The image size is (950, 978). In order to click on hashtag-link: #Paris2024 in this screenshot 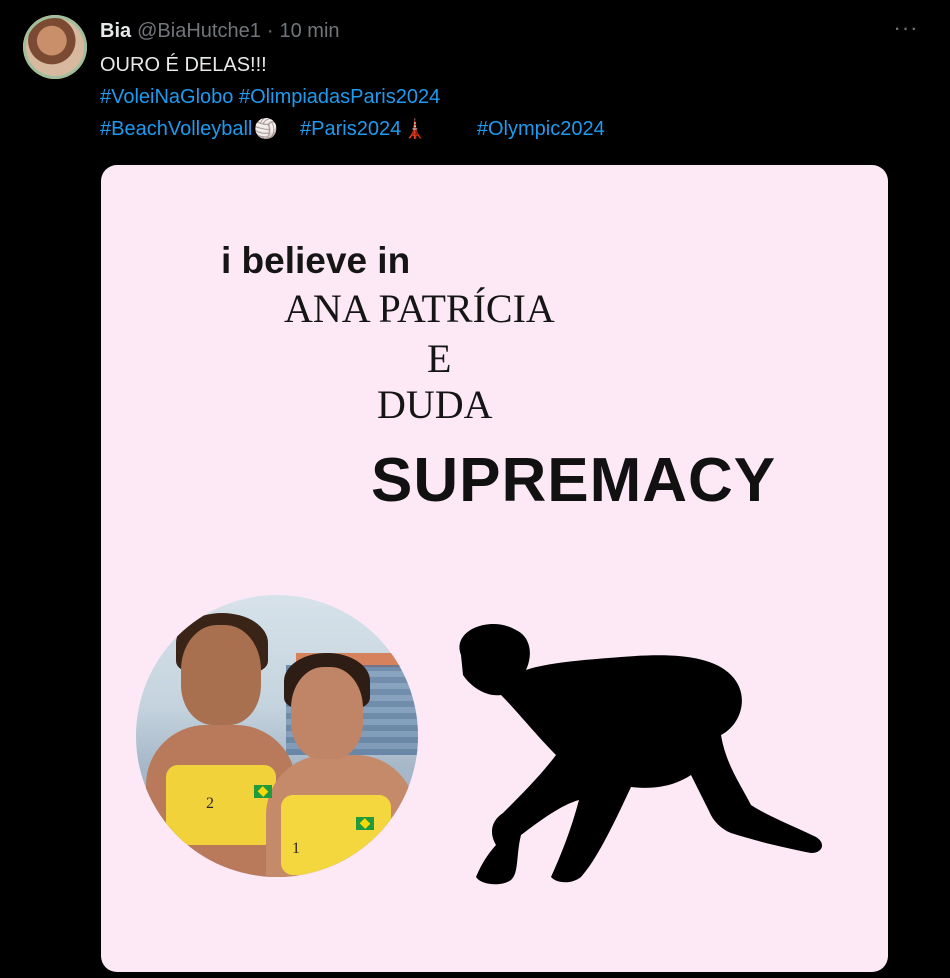, I will do `click(350, 129)`.